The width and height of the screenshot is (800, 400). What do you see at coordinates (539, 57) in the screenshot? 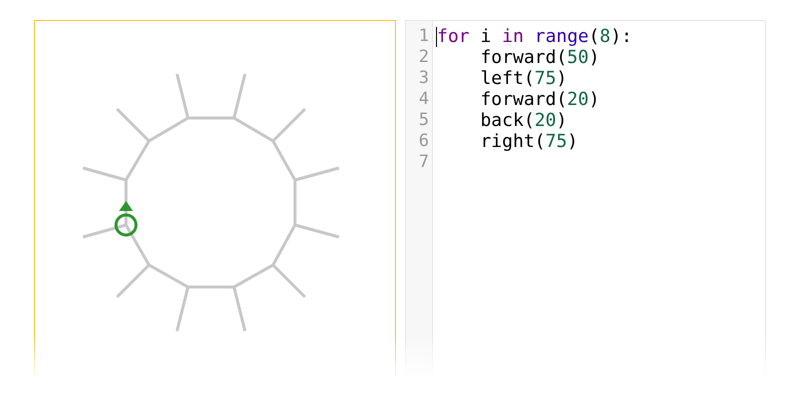
I see `code-line: forward(50)` at bounding box center [539, 57].